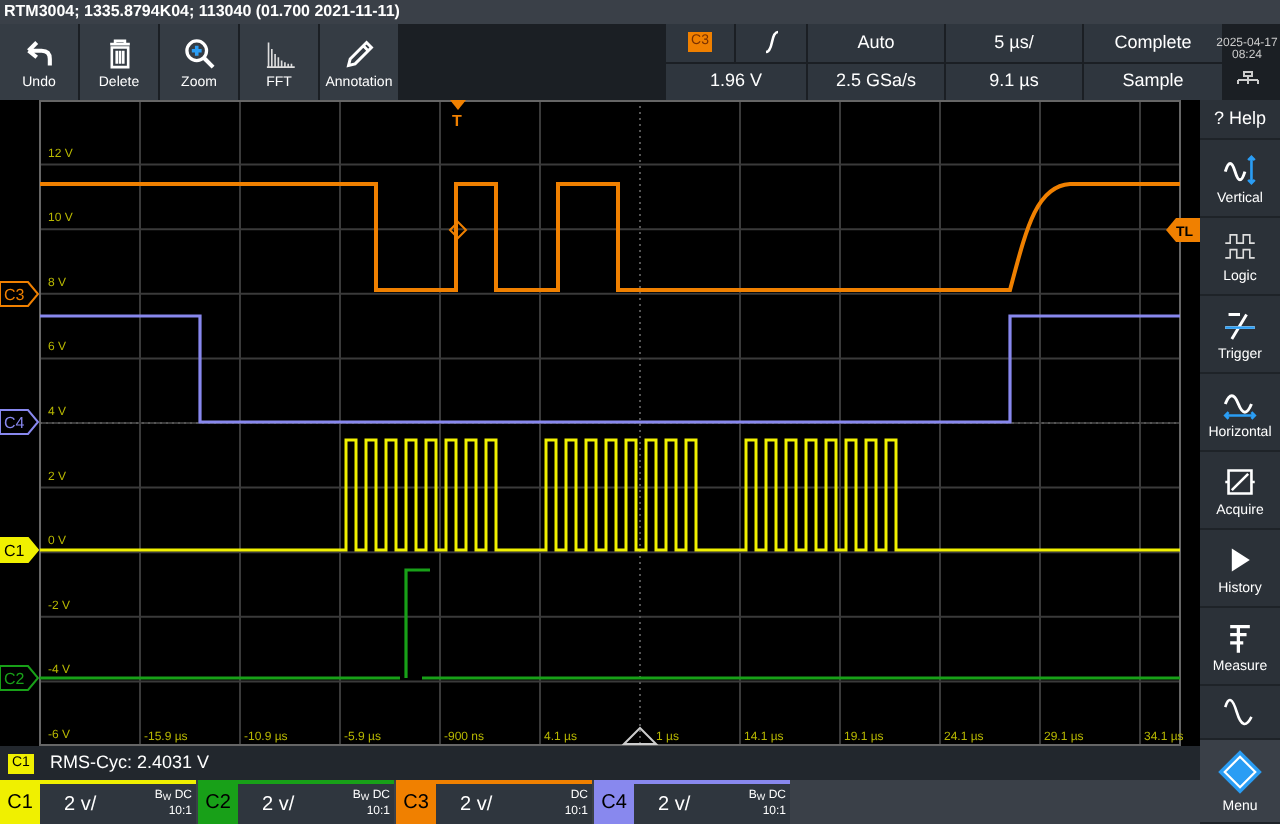  What do you see at coordinates (1240, 247) in the screenshot?
I see `square-wave-icon` at bounding box center [1240, 247].